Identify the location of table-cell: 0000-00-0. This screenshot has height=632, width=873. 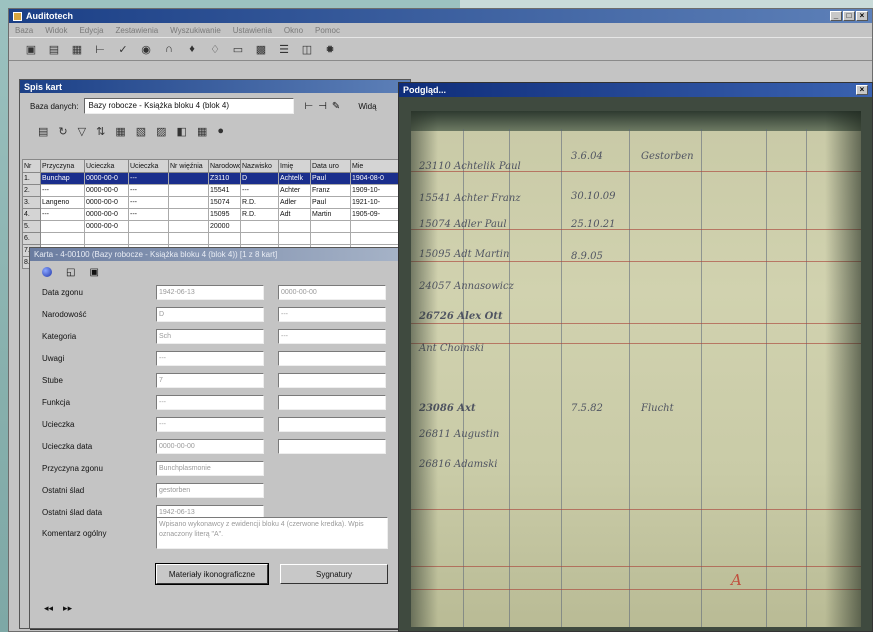
(106, 226).